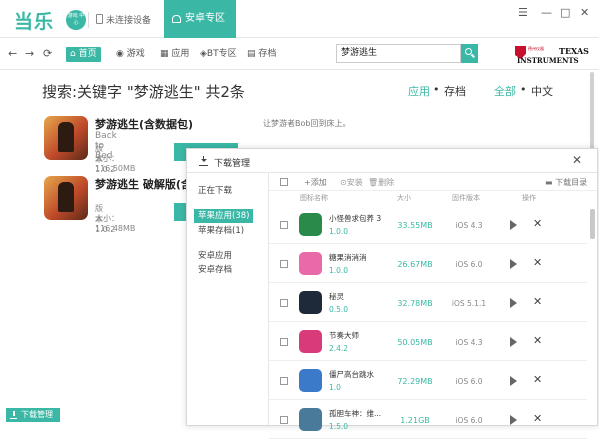 The height and width of the screenshot is (439, 599). What do you see at coordinates (307, 123) in the screenshot?
I see `app-description: 让梦游者Bob回到床上。` at bounding box center [307, 123].